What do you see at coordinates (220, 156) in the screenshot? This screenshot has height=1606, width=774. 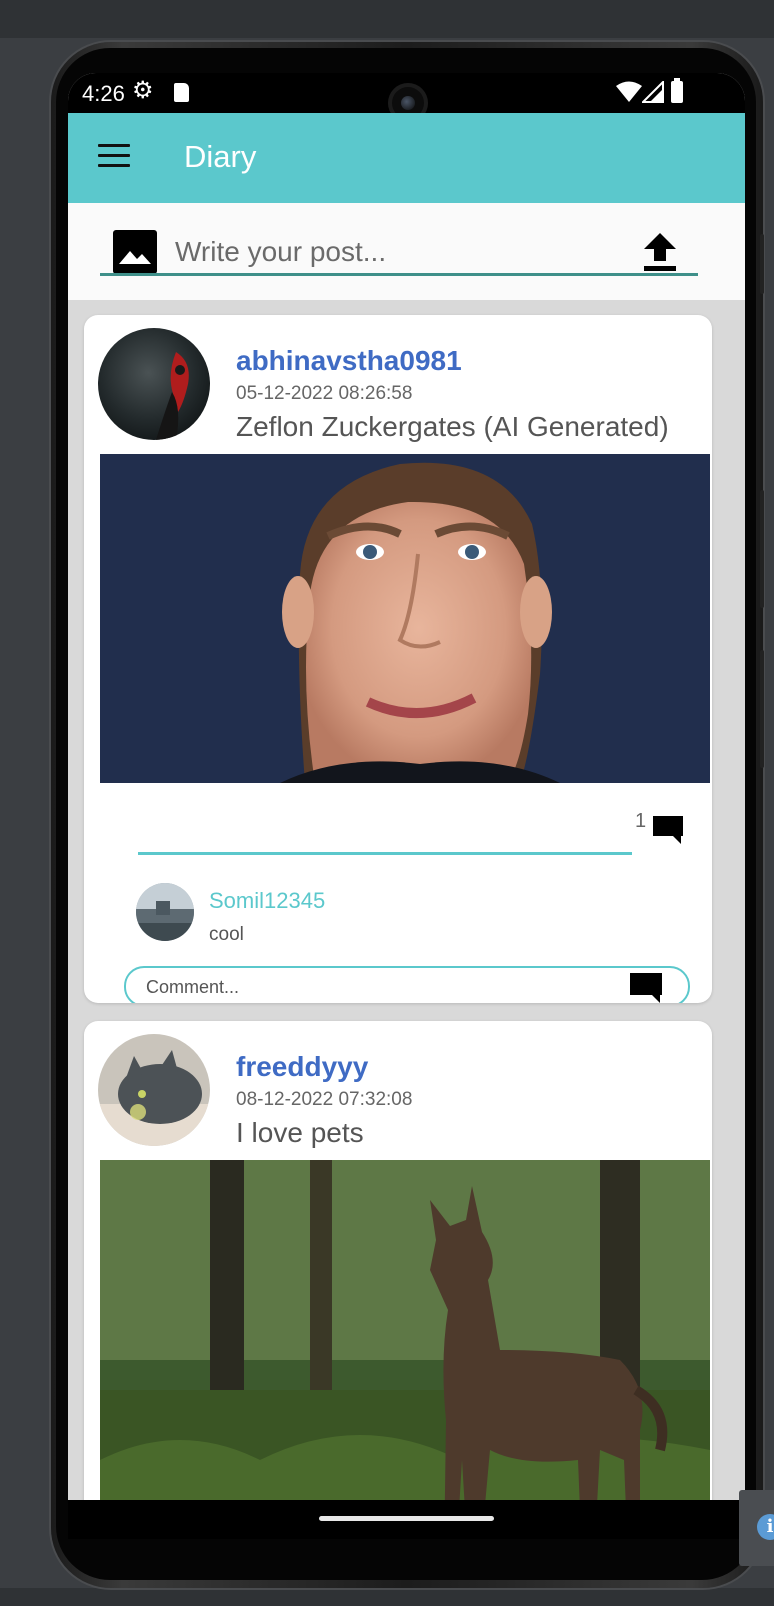 I see `app-title: Diary` at bounding box center [220, 156].